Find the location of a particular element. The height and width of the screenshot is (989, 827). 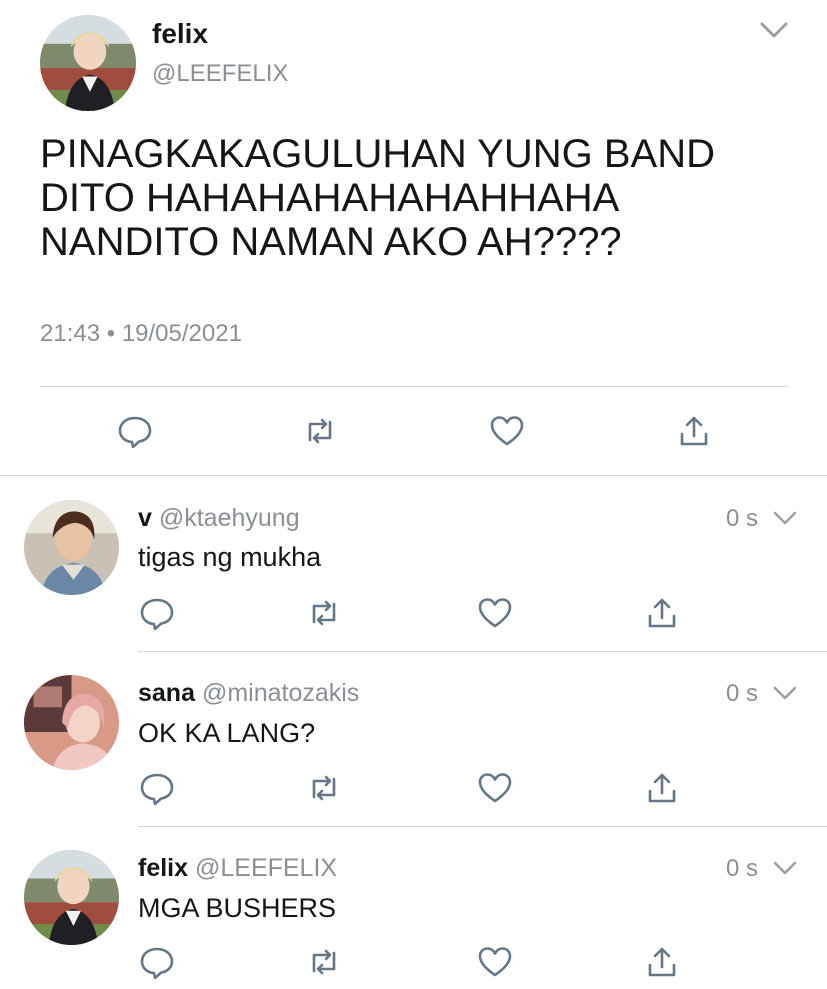

reply-author: v @ktaehyung is located at coordinates (219, 518).